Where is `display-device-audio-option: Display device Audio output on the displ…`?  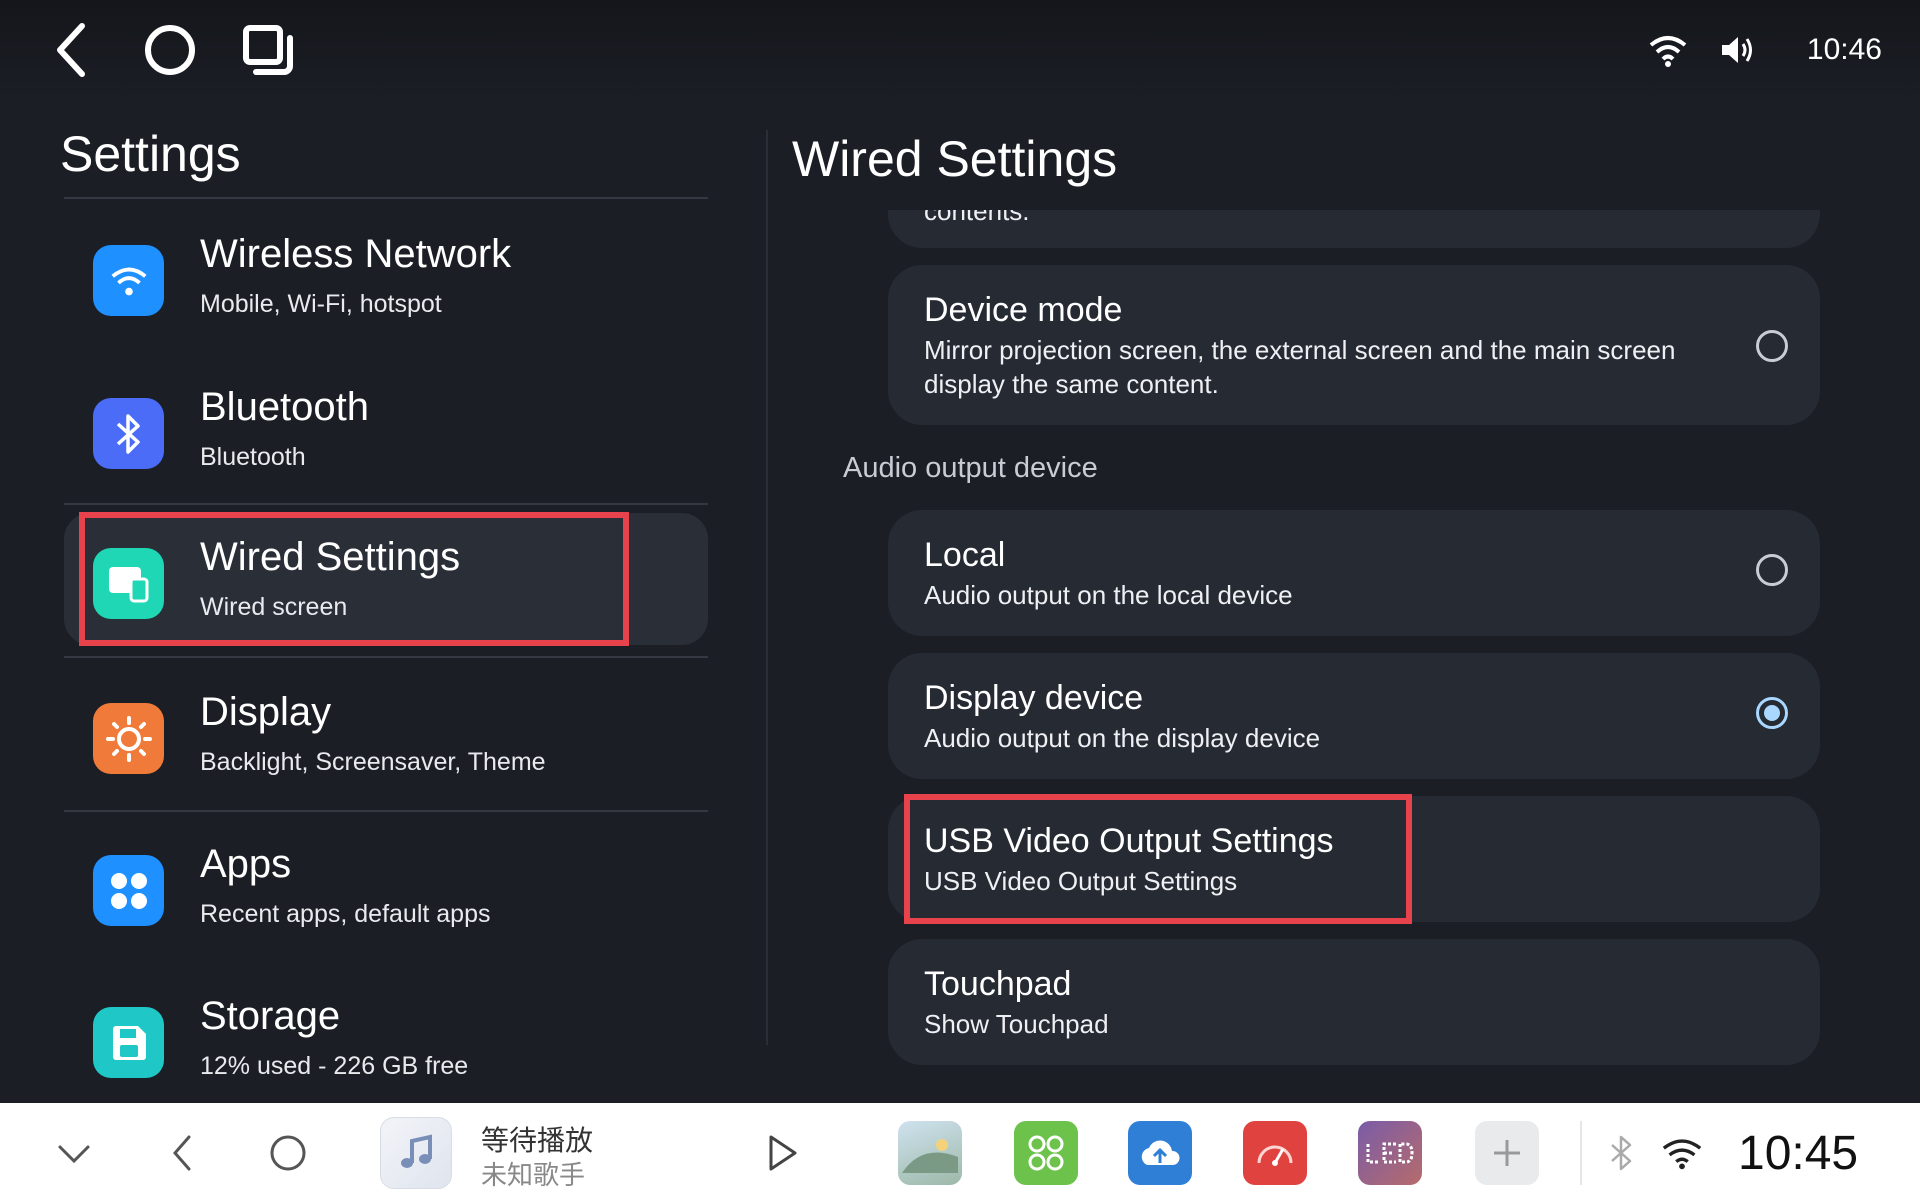
display-device-audio-option: Display device Audio output on the displ… is located at coordinates (1354, 716).